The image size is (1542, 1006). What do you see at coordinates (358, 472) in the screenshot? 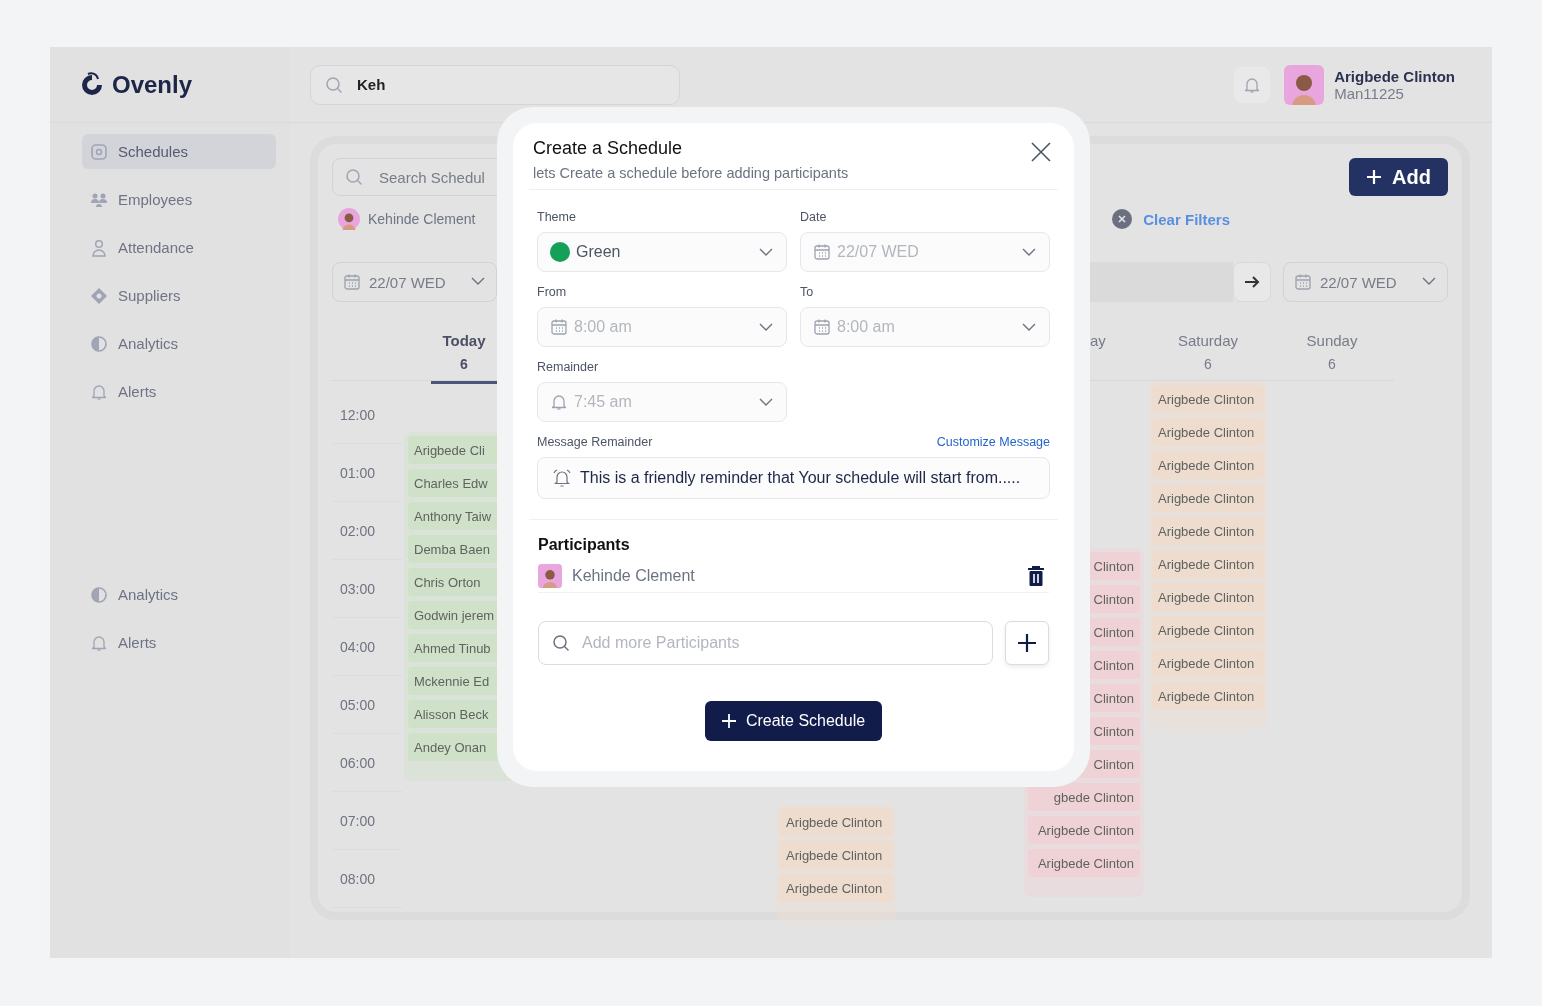
I see `time-label: 01:00` at bounding box center [358, 472].